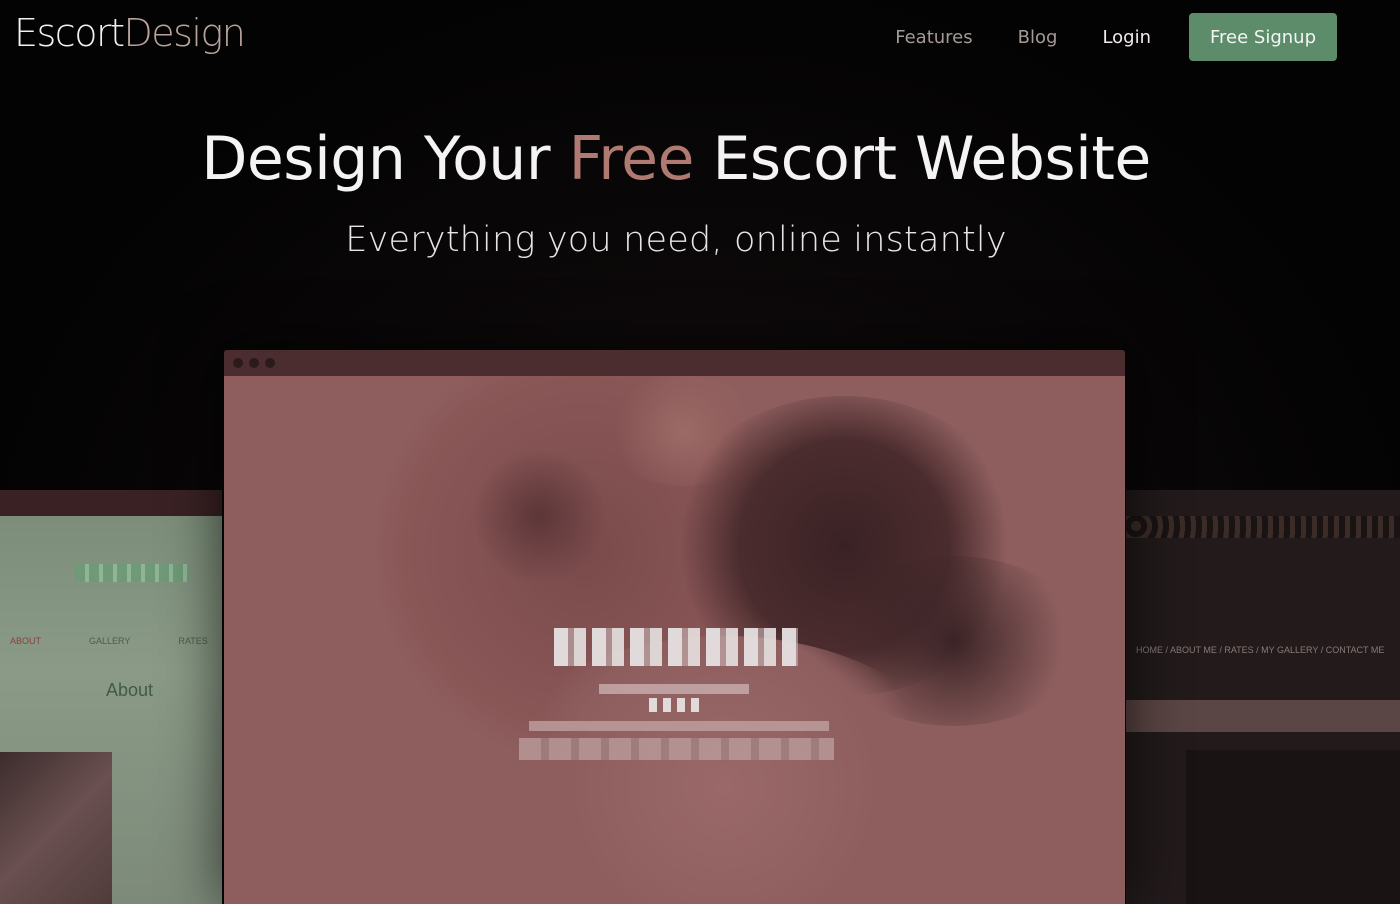 This screenshot has height=904, width=1400. Describe the element at coordinates (676, 647) in the screenshot. I see `pixelated-title` at that location.